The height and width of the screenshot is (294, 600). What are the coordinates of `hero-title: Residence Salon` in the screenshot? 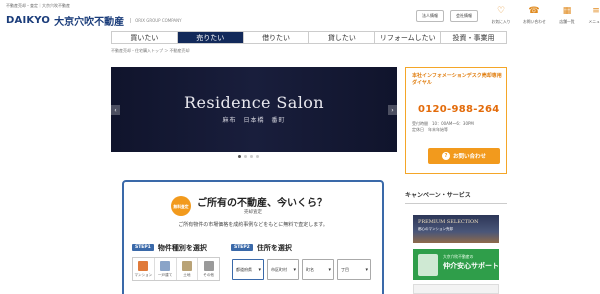 It's located at (254, 102).